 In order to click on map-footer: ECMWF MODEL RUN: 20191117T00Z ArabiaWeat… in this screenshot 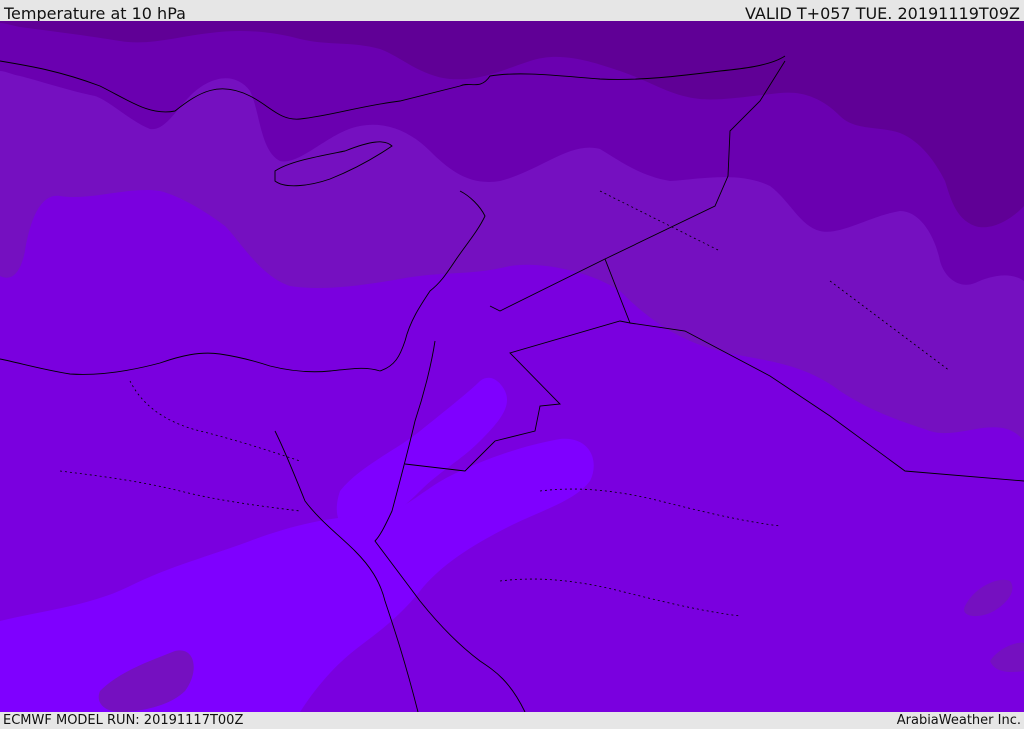, I will do `click(512, 720)`.